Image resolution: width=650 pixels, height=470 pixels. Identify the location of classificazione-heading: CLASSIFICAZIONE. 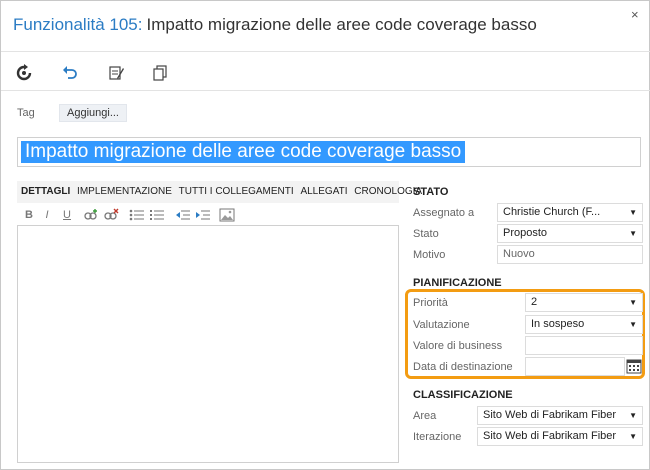
(463, 395).